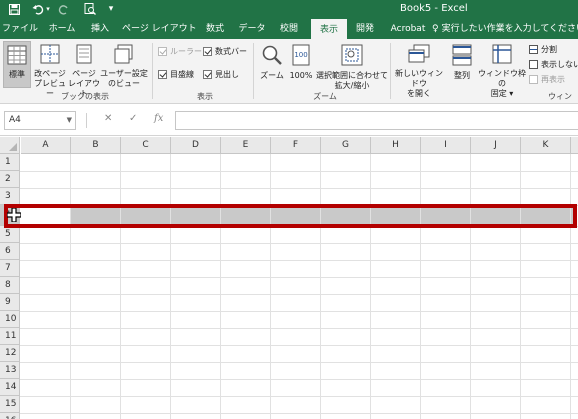  I want to click on tab-formulas: 数式, so click(215, 29).